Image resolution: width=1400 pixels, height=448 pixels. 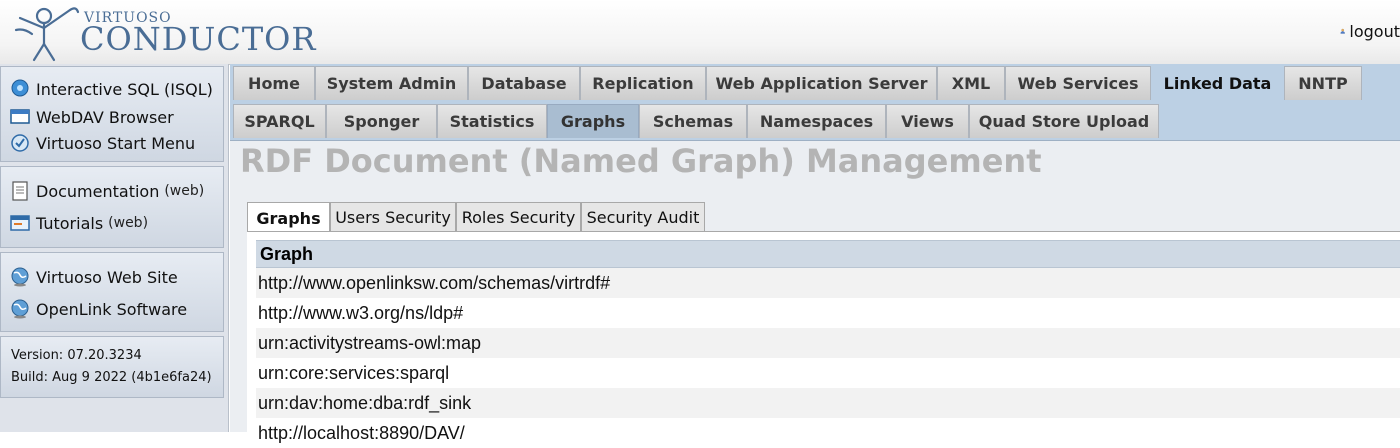 What do you see at coordinates (76, 355) in the screenshot?
I see `version-text: Version: 07.20.3234` at bounding box center [76, 355].